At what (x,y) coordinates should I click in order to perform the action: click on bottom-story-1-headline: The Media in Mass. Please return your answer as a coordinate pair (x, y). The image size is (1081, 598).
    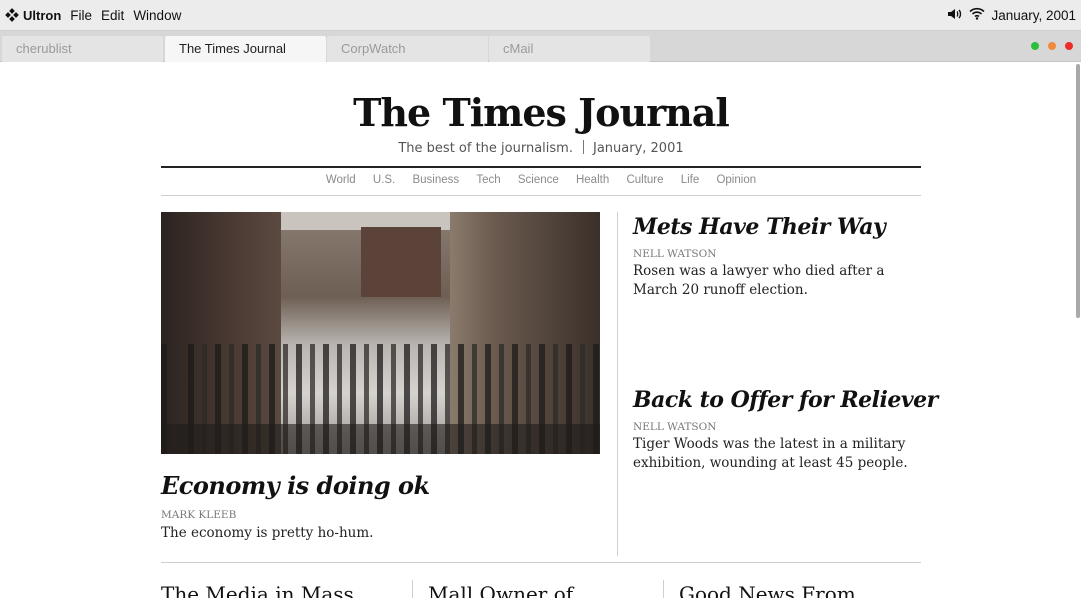
    Looking at the image, I should click on (257, 590).